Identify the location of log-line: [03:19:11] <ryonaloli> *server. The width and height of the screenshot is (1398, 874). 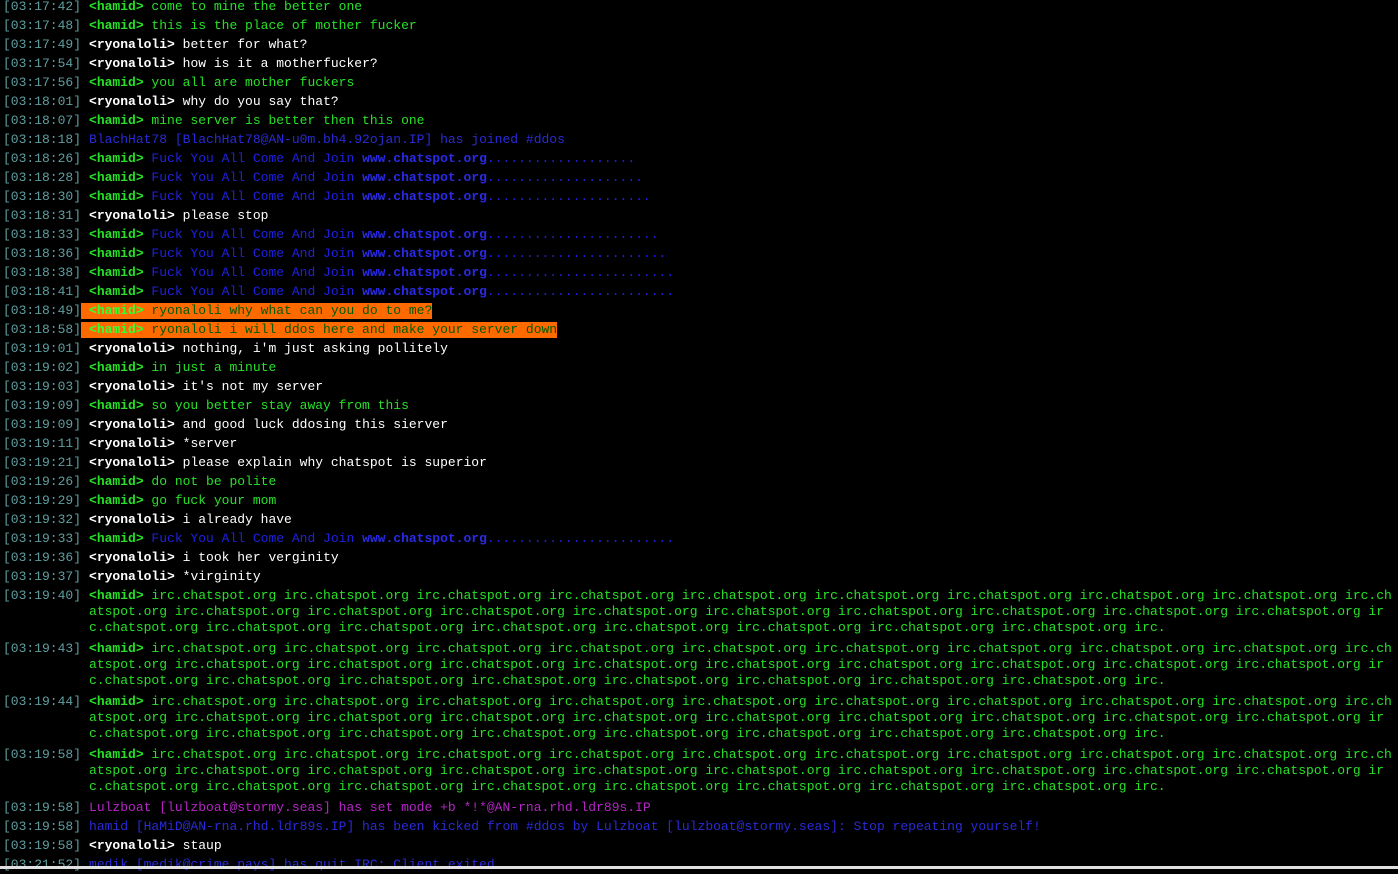
(698, 443).